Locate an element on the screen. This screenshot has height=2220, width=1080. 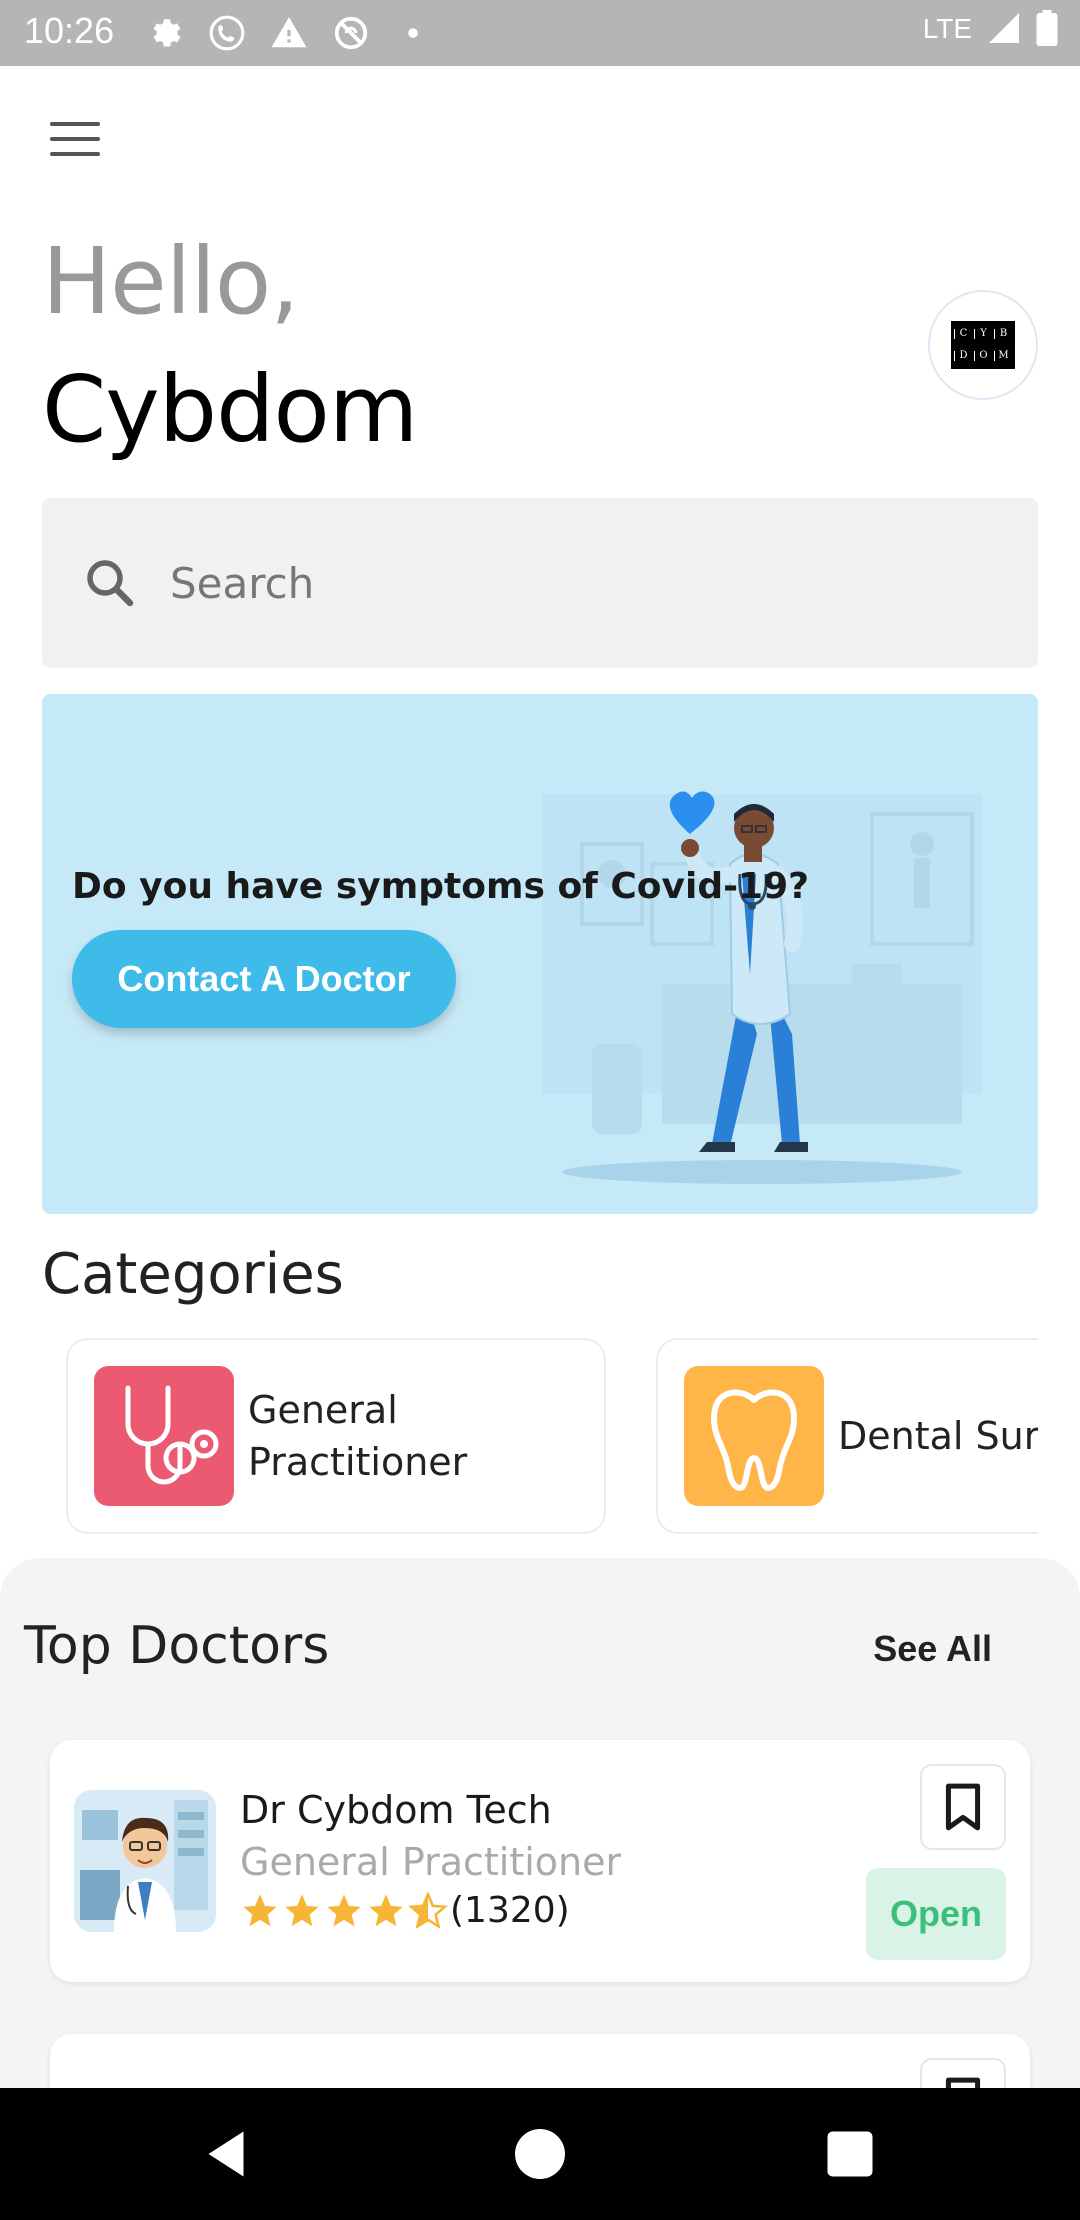
avatar-logo: C Y B D O M is located at coordinates (983, 345).